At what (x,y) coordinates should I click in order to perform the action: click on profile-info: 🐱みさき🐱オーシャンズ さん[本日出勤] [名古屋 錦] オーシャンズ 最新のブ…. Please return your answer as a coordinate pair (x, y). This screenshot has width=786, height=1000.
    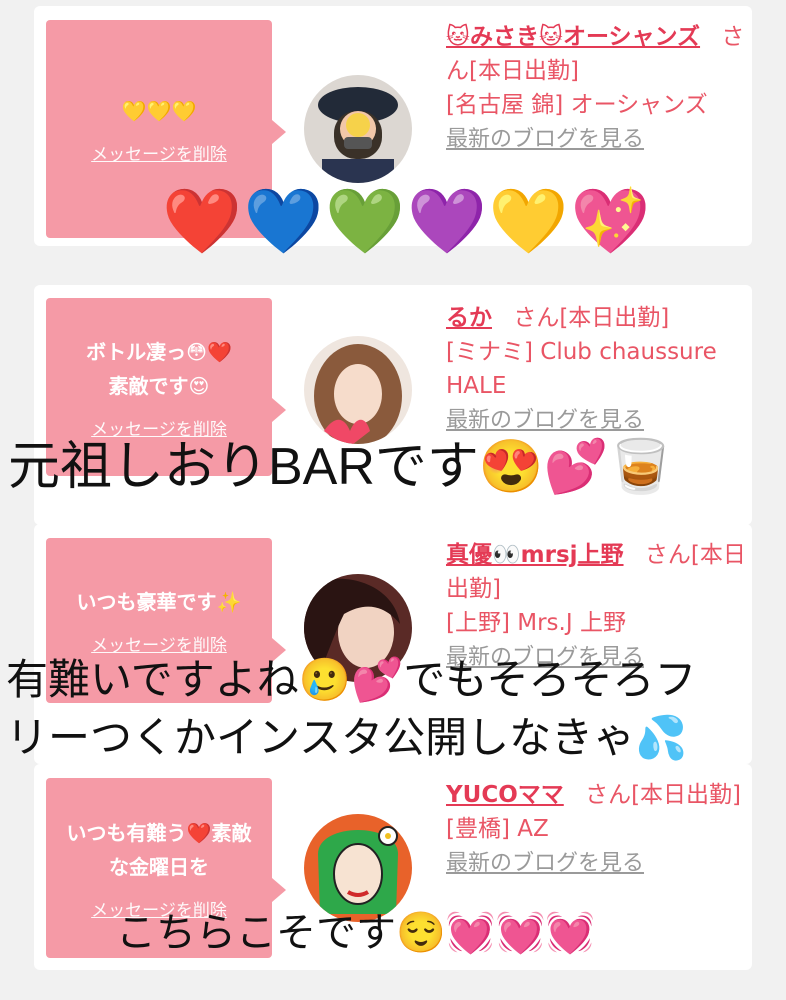
    Looking at the image, I should click on (596, 88).